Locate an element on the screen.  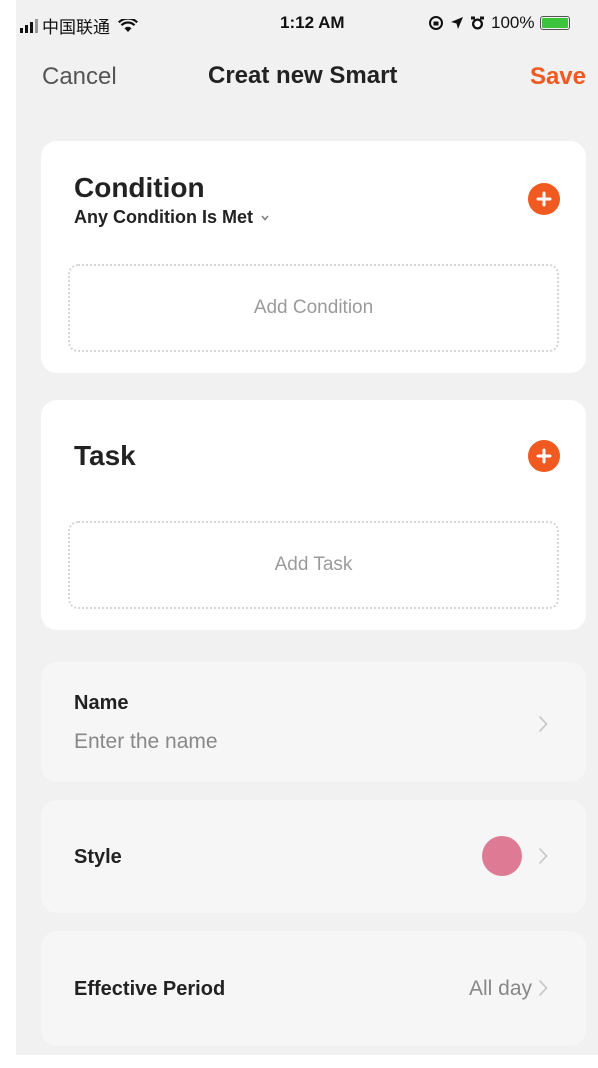
save-button: Save is located at coordinates (558, 77).